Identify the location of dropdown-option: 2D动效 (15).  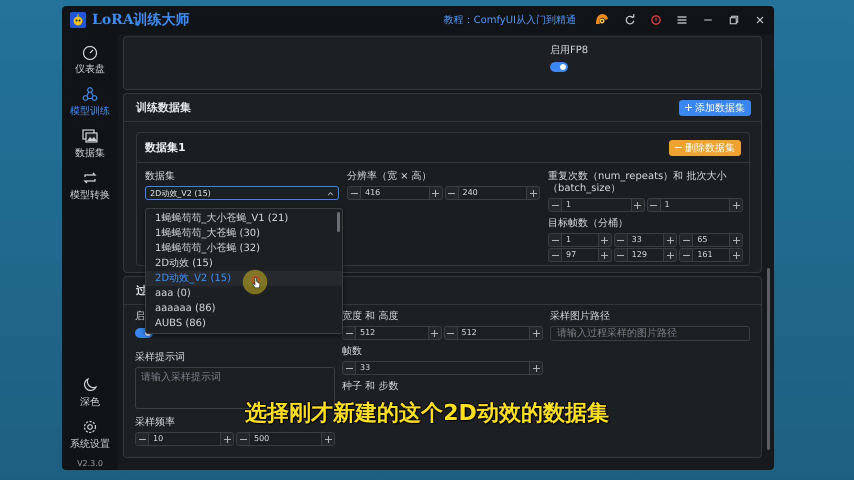
(244, 263).